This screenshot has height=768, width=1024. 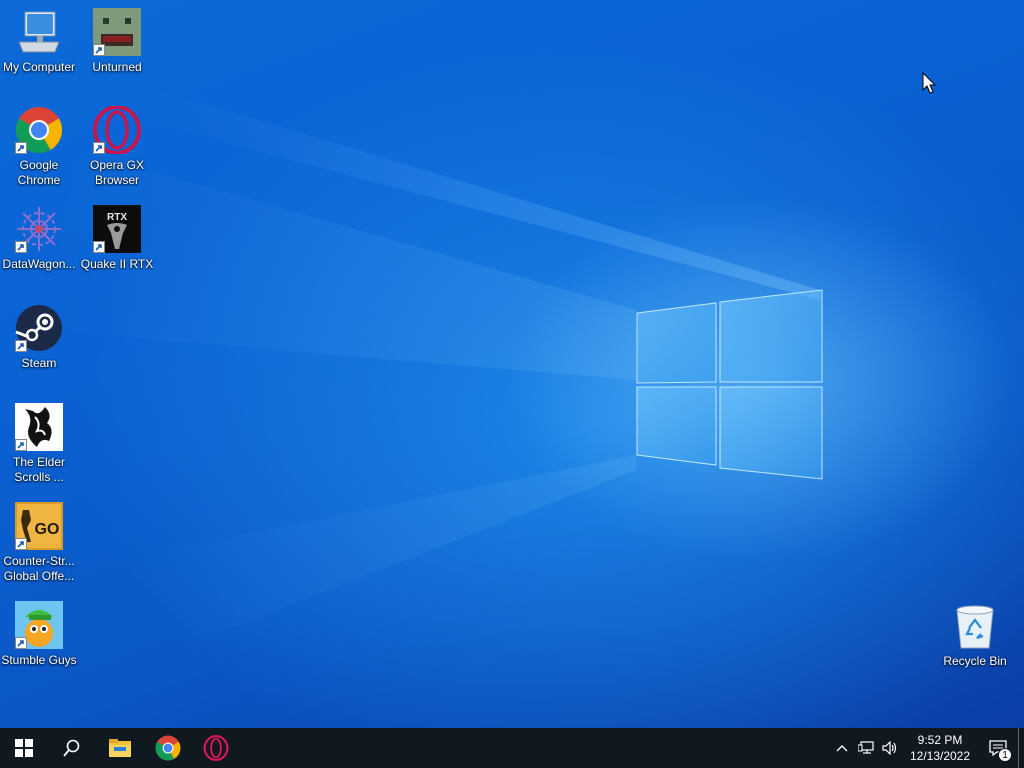 I want to click on desktop-icon-label: My Computer, so click(x=39, y=67).